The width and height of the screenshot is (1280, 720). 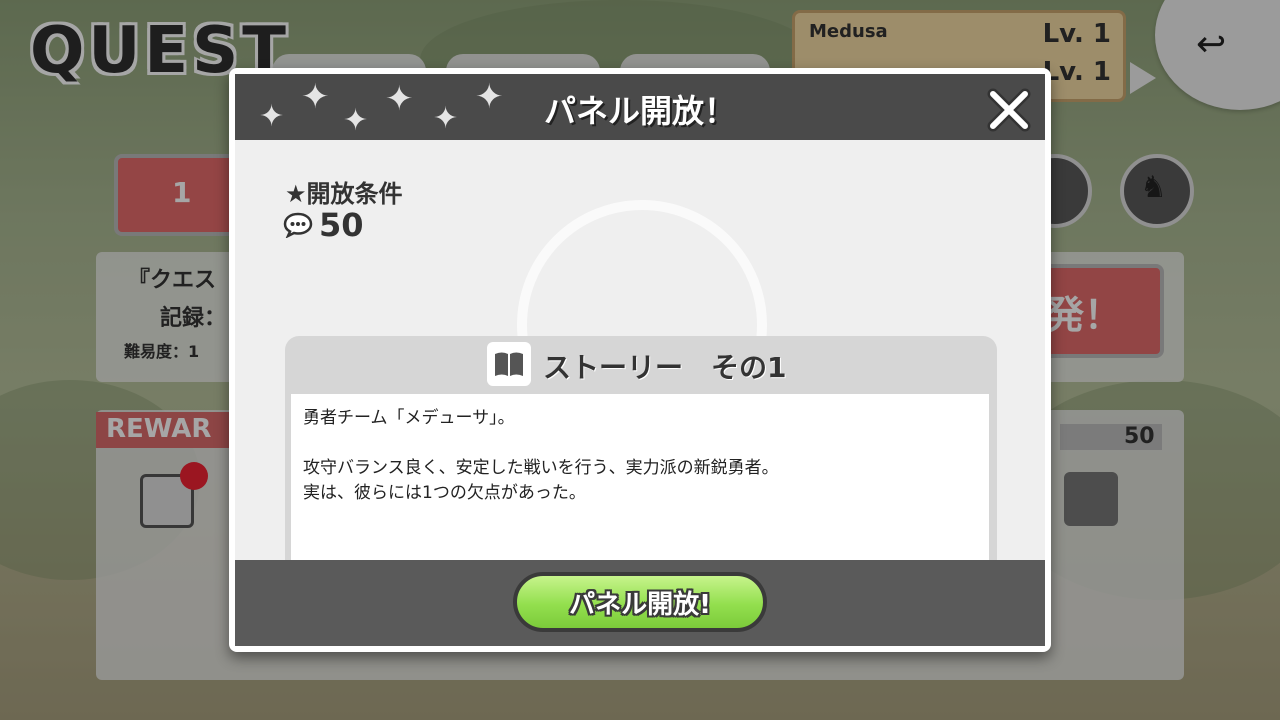 I want to click on close-icon, so click(x=1009, y=110).